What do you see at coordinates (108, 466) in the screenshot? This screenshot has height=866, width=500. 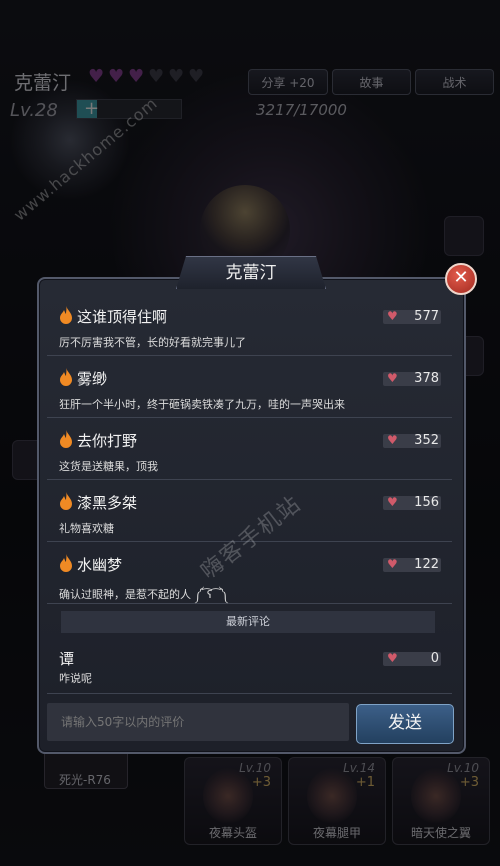 I see `comment-text: 这货是送糖果，顶我` at bounding box center [108, 466].